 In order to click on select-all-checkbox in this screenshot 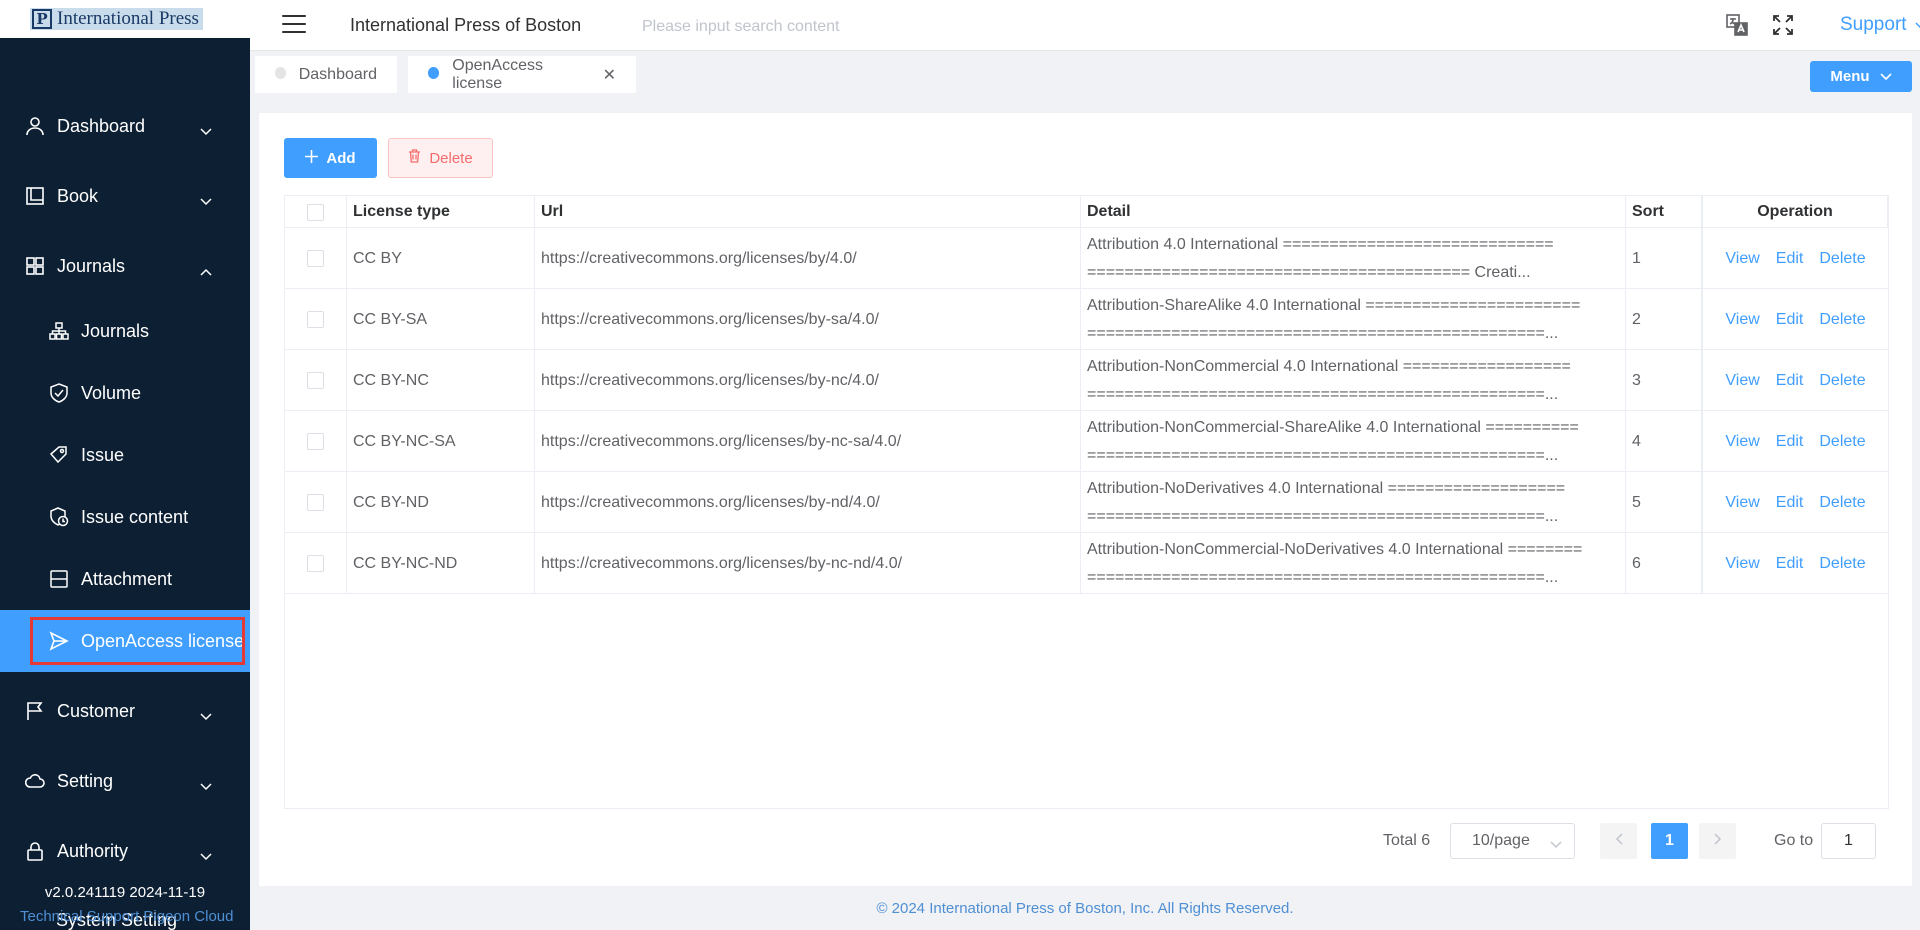, I will do `click(315, 212)`.